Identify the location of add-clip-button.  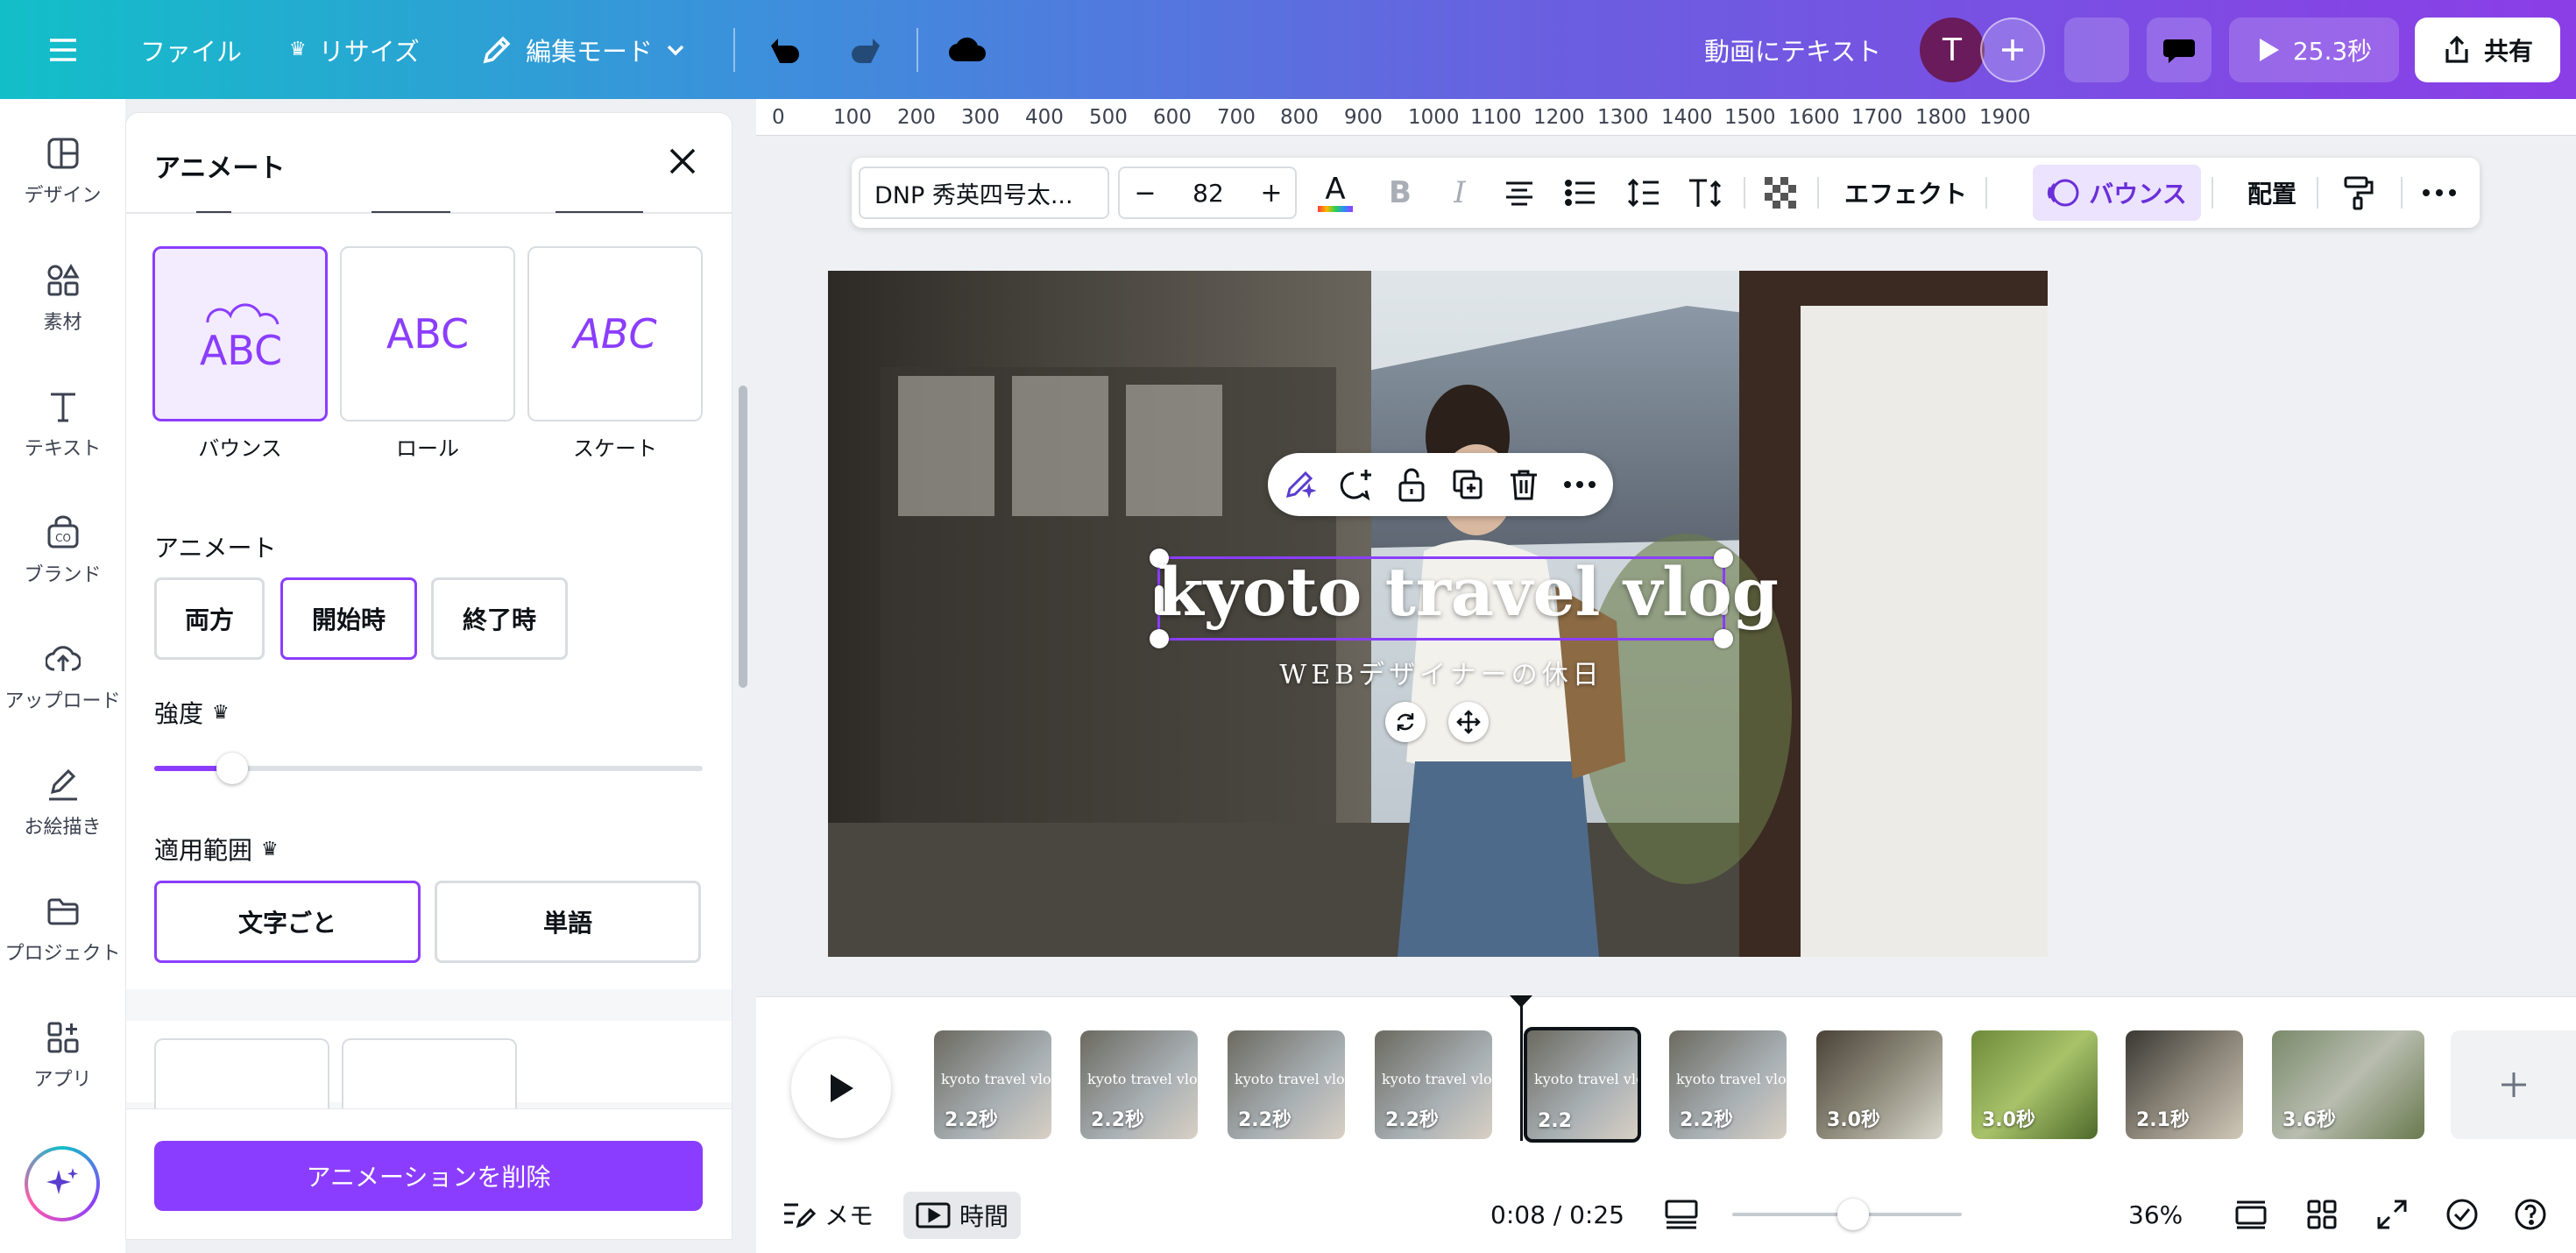
(2513, 1084).